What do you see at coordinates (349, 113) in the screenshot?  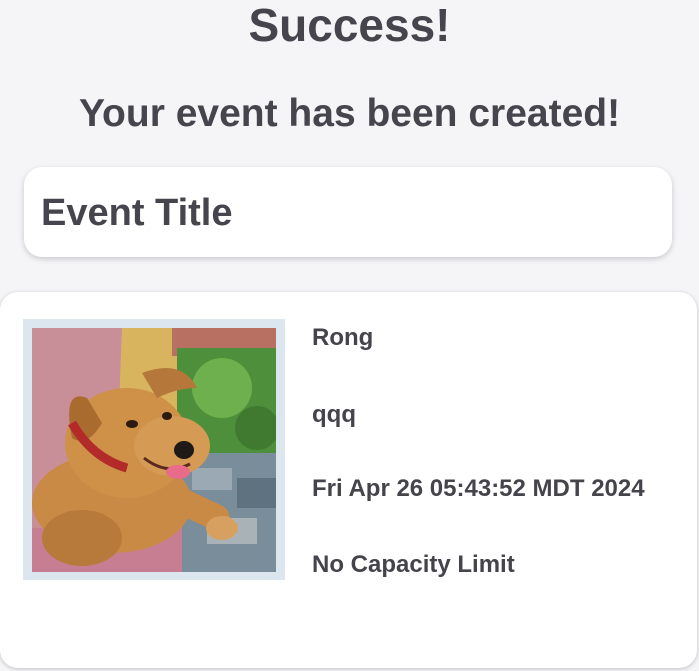 I see `event-created-message: Your event has been created!` at bounding box center [349, 113].